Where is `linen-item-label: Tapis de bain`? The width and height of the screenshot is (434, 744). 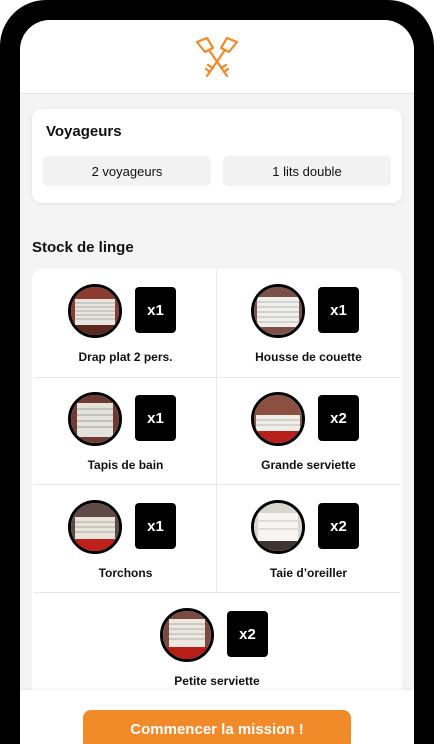
linen-item-label: Tapis de bain is located at coordinates (125, 465).